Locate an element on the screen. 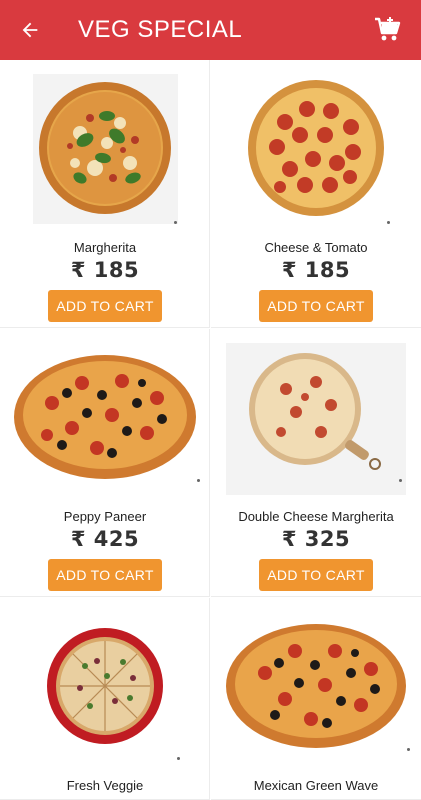 The width and height of the screenshot is (421, 800). product-name: Fresh Veggie is located at coordinates (105, 785).